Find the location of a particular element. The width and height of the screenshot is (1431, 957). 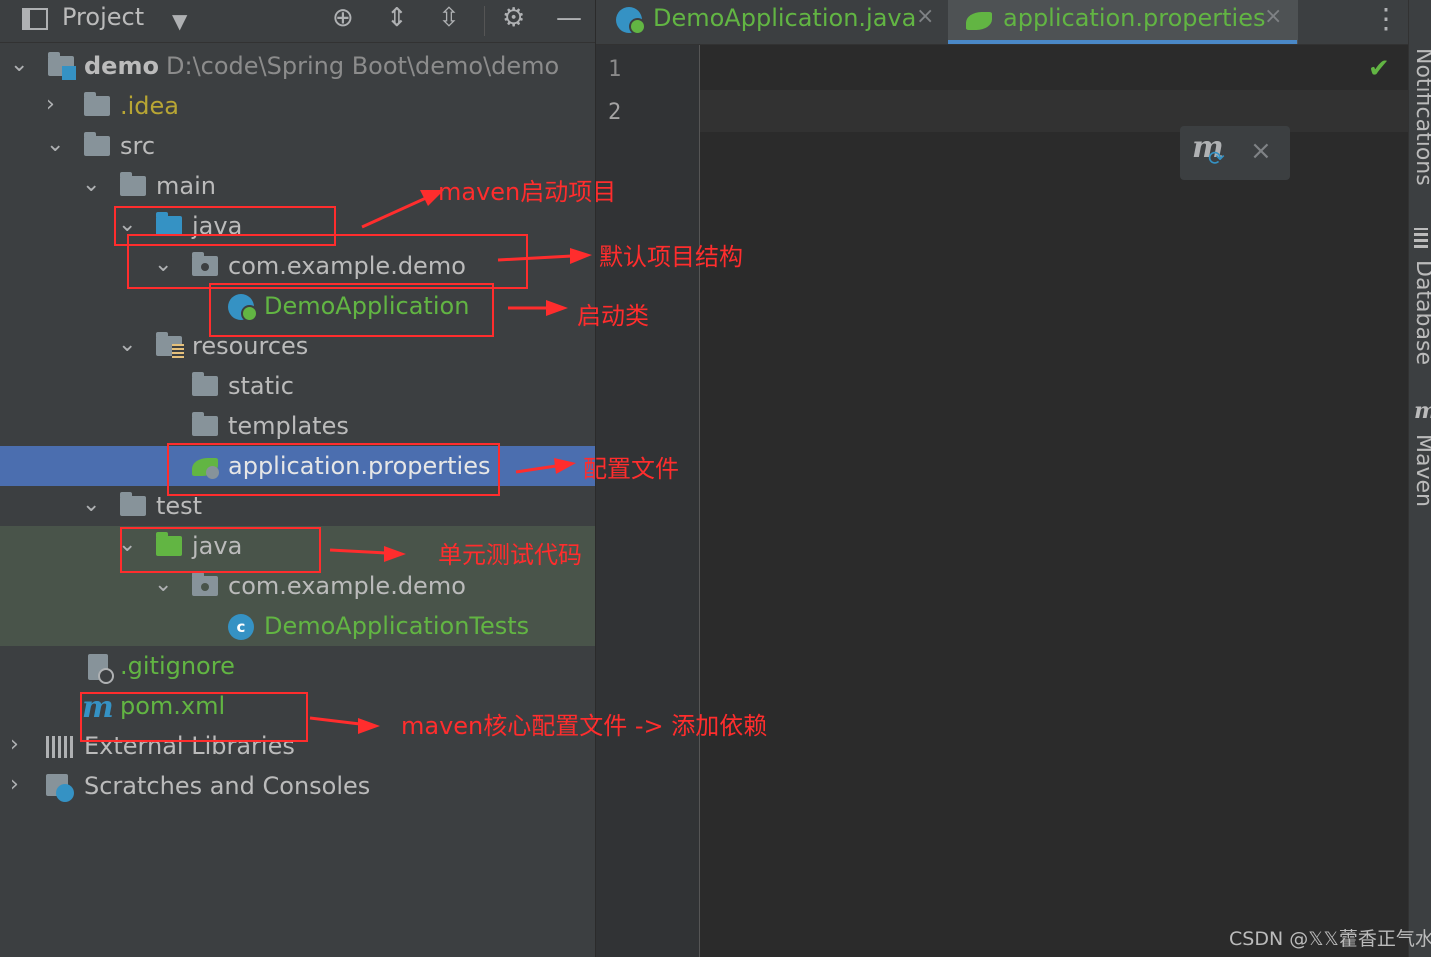

annotation-config-file: 配置文件 is located at coordinates (631, 469).